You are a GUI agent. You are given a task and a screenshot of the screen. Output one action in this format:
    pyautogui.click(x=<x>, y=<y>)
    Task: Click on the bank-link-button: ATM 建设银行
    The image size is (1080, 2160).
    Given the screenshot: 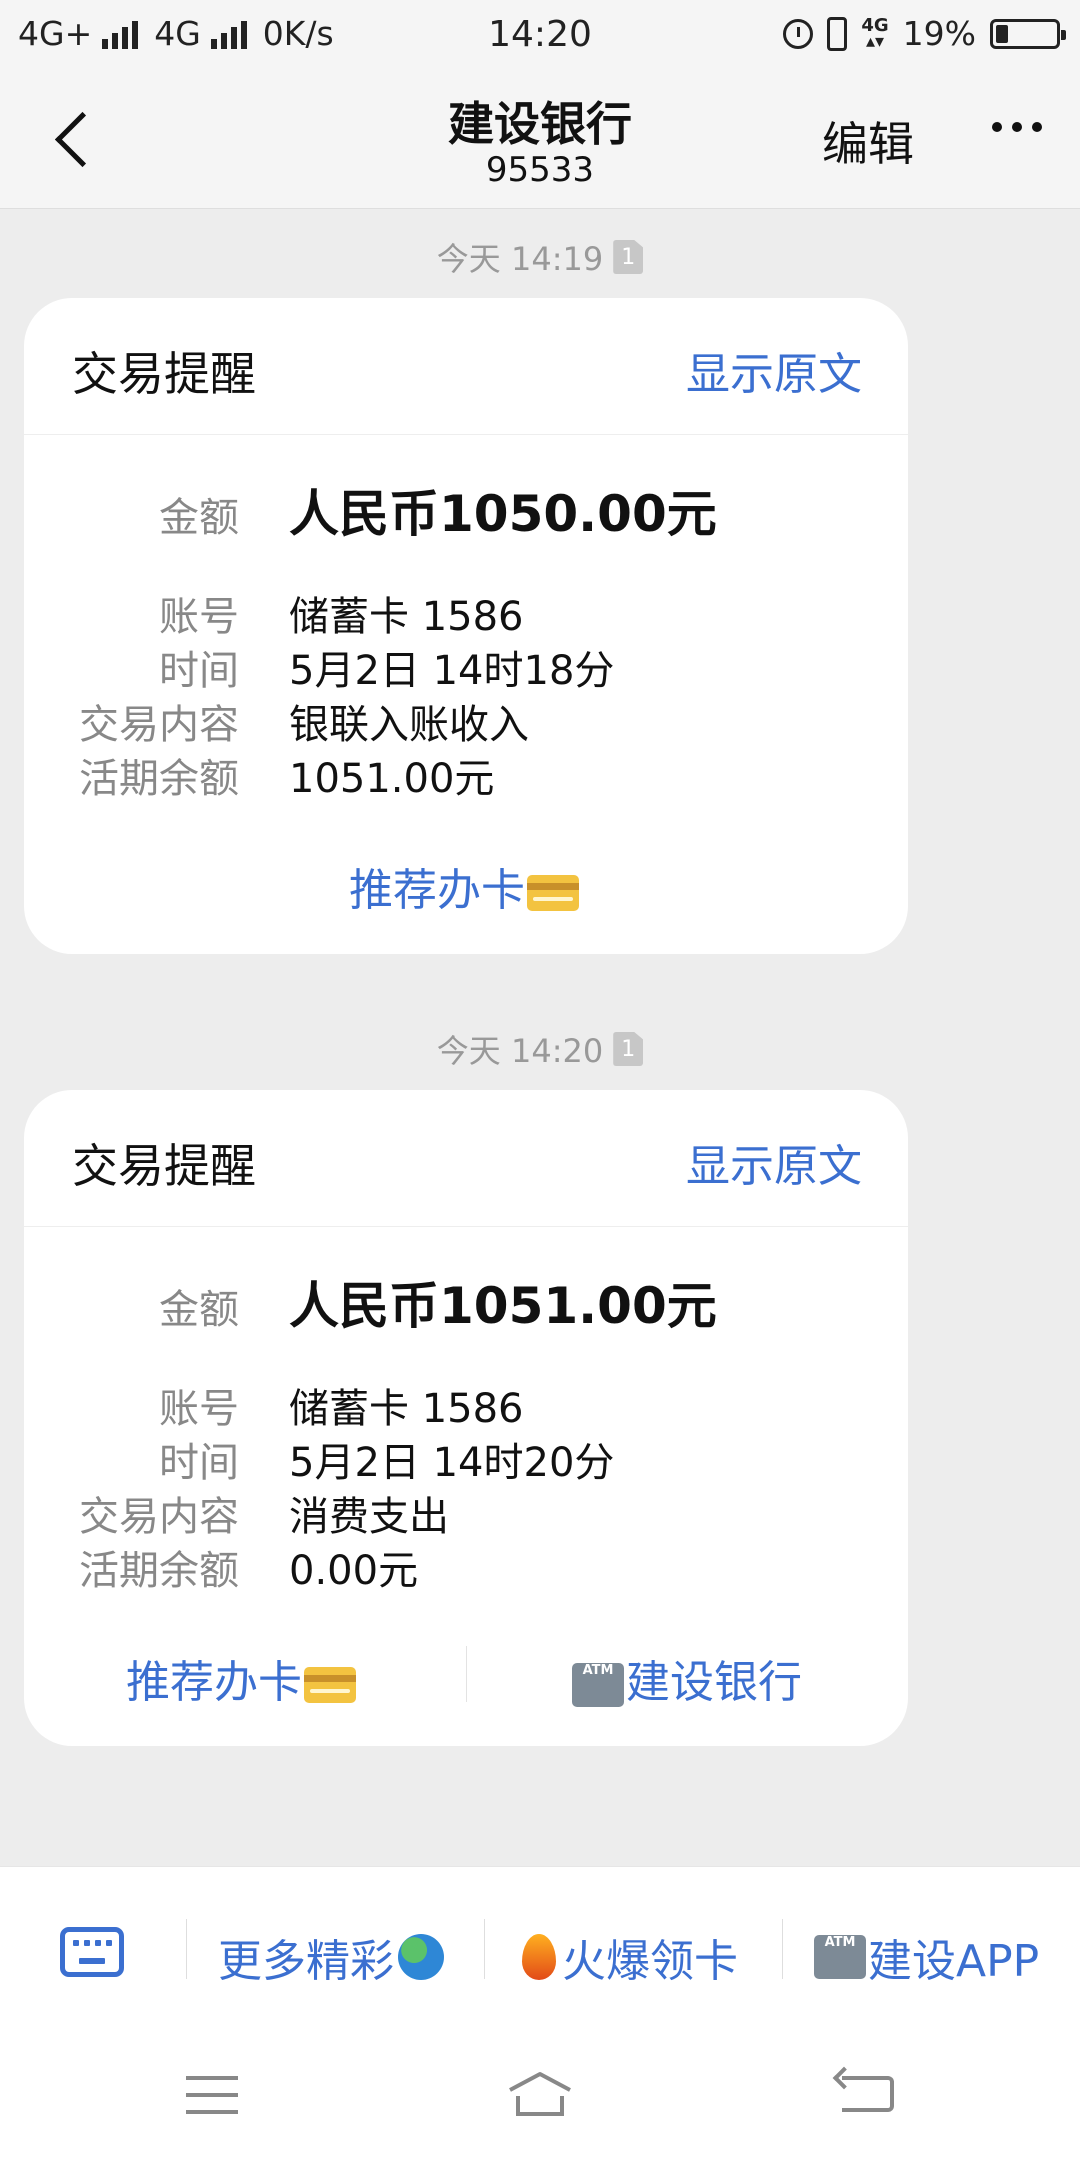 What is the action you would take?
    pyautogui.click(x=687, y=1678)
    